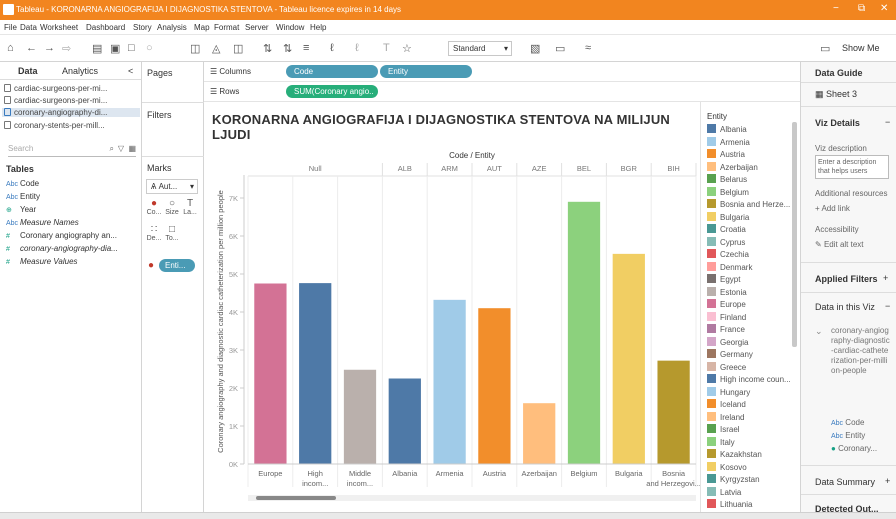 The height and width of the screenshot is (519, 896). Describe the element at coordinates (105, 27) in the screenshot. I see `menu-dashboard: Dashboard` at that location.